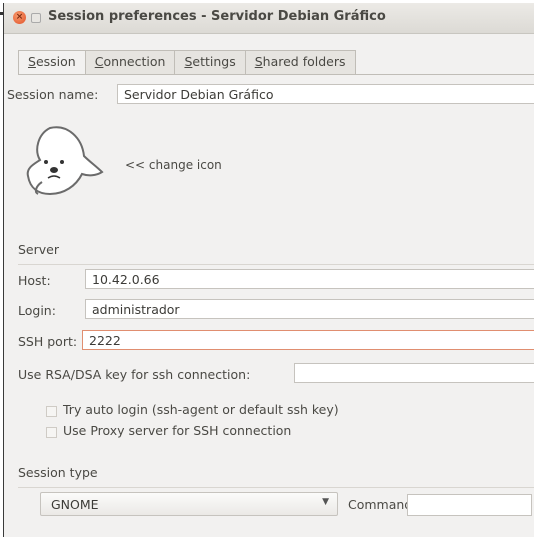 This screenshot has width=534, height=537. I want to click on session-type-select: GNOME ▼, so click(189, 504).